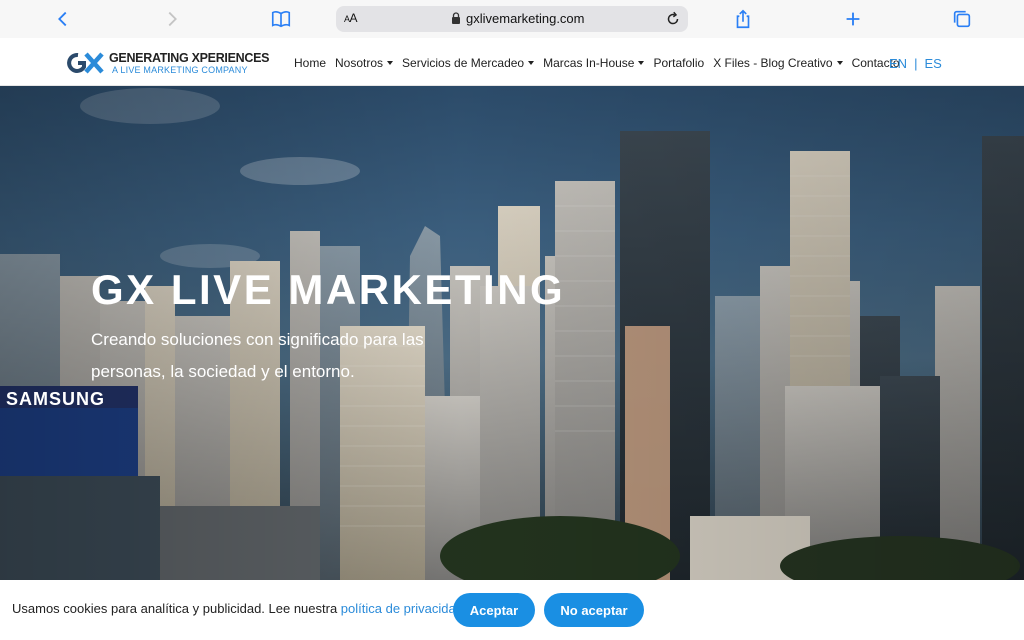 The height and width of the screenshot is (640, 1024). I want to click on nav-item-label: Marcas In-House, so click(589, 63).